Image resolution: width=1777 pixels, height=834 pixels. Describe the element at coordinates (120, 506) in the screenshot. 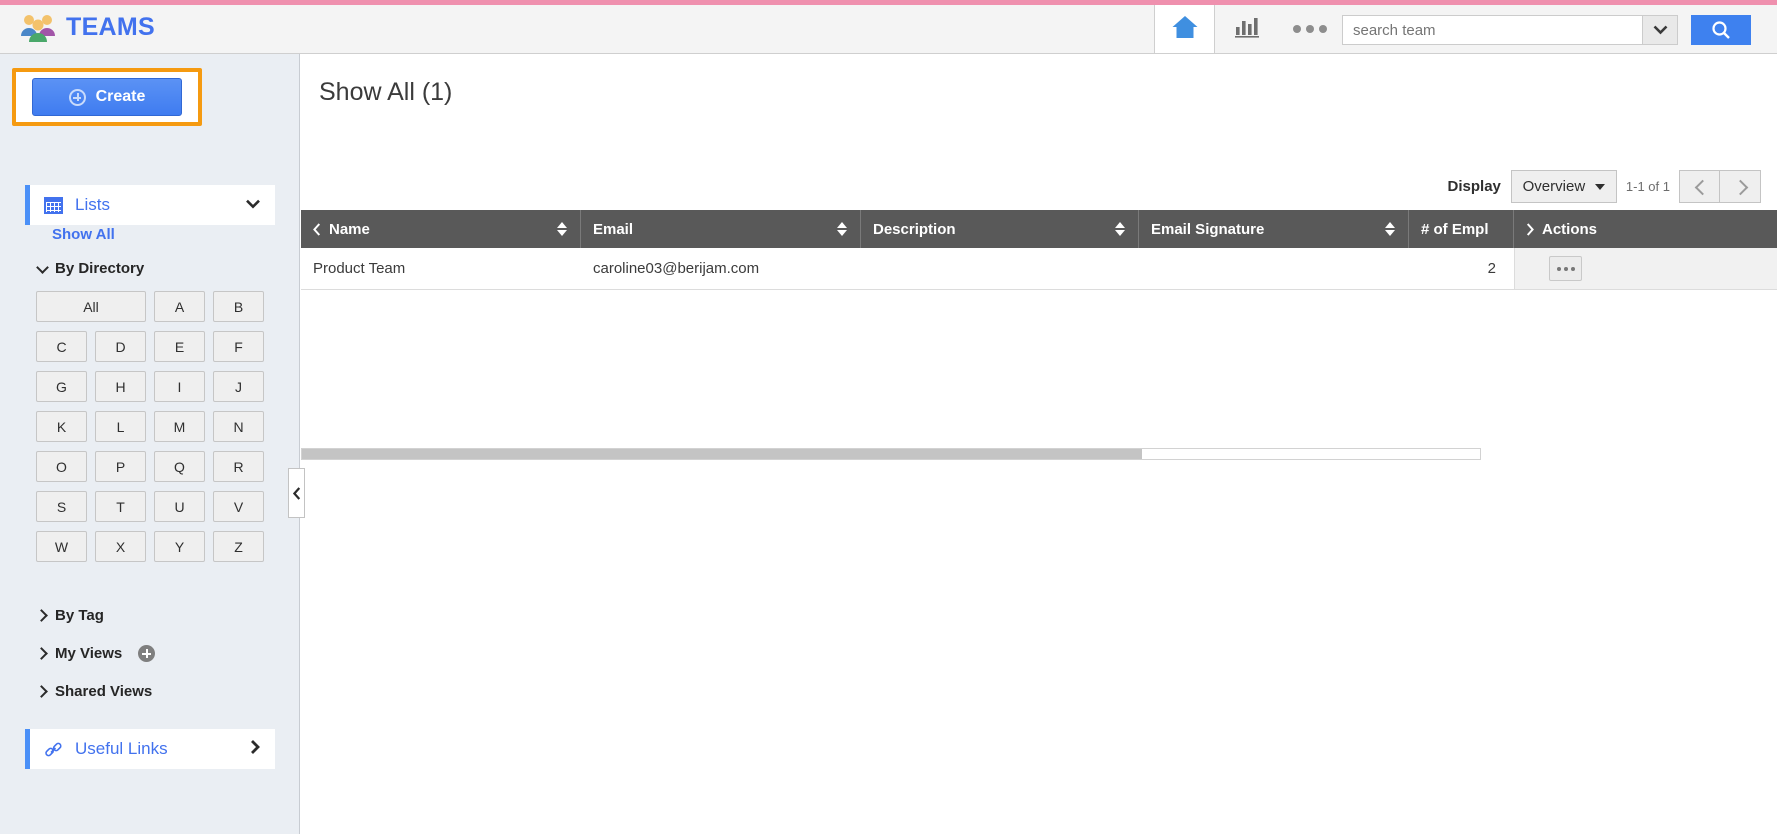

I see `directory-letter-t: T` at that location.